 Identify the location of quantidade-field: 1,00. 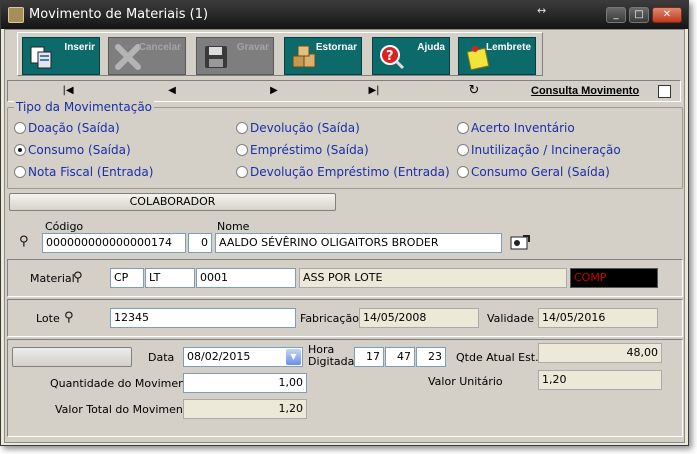
(245, 383).